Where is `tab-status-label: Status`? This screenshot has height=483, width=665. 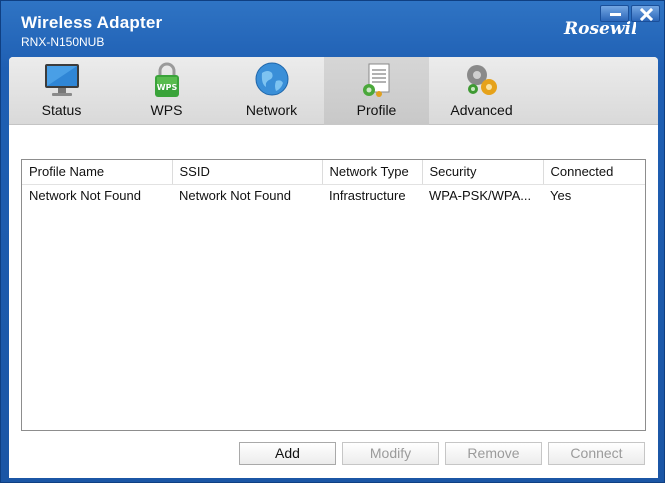
tab-status-label: Status is located at coordinates (61, 110).